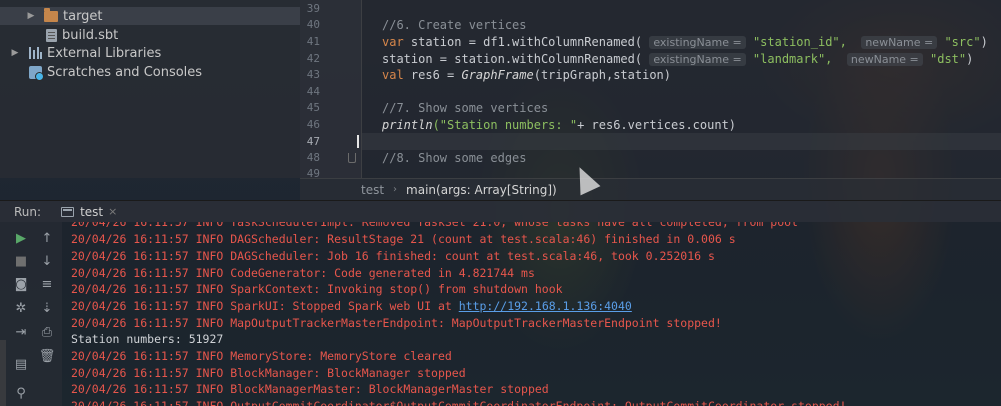  Describe the element at coordinates (125, 72) in the screenshot. I see `tree-item-label: Scratches and Consoles` at that location.